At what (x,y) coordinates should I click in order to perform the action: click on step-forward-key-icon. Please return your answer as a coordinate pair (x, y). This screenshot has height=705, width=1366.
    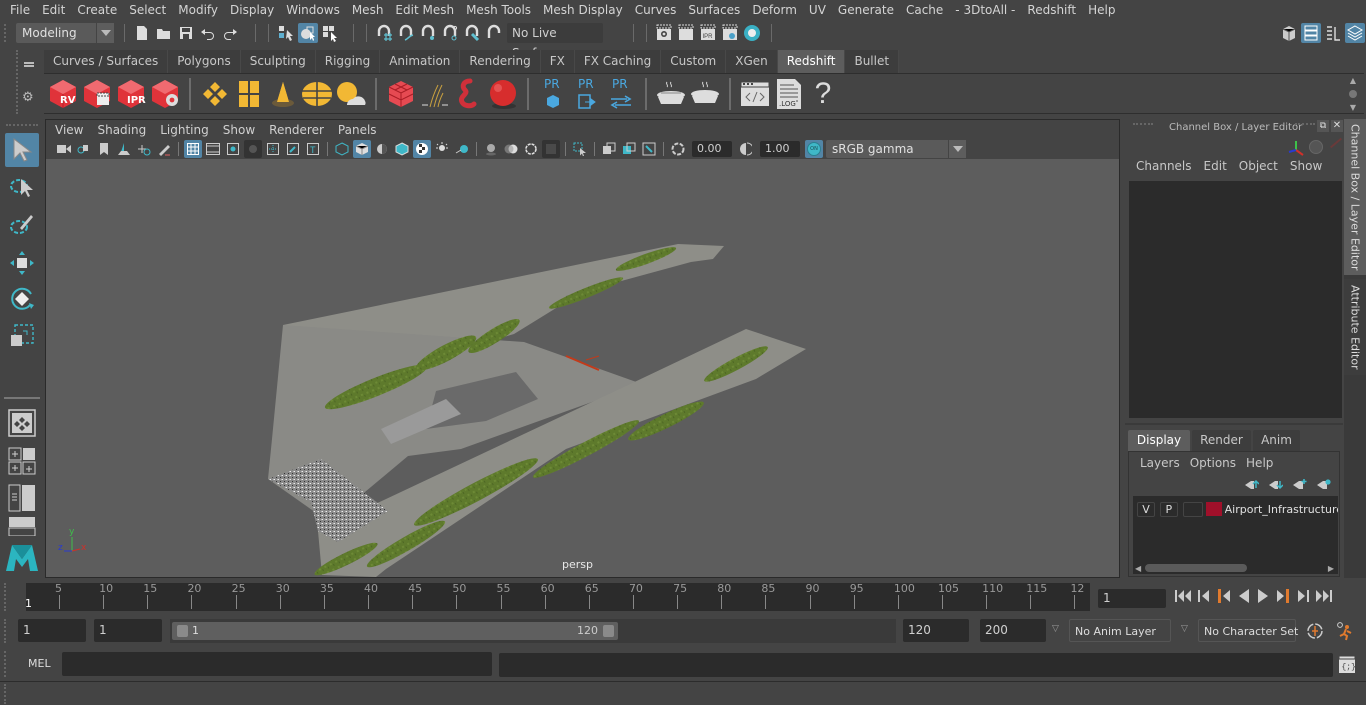
    Looking at the image, I should click on (1283, 596).